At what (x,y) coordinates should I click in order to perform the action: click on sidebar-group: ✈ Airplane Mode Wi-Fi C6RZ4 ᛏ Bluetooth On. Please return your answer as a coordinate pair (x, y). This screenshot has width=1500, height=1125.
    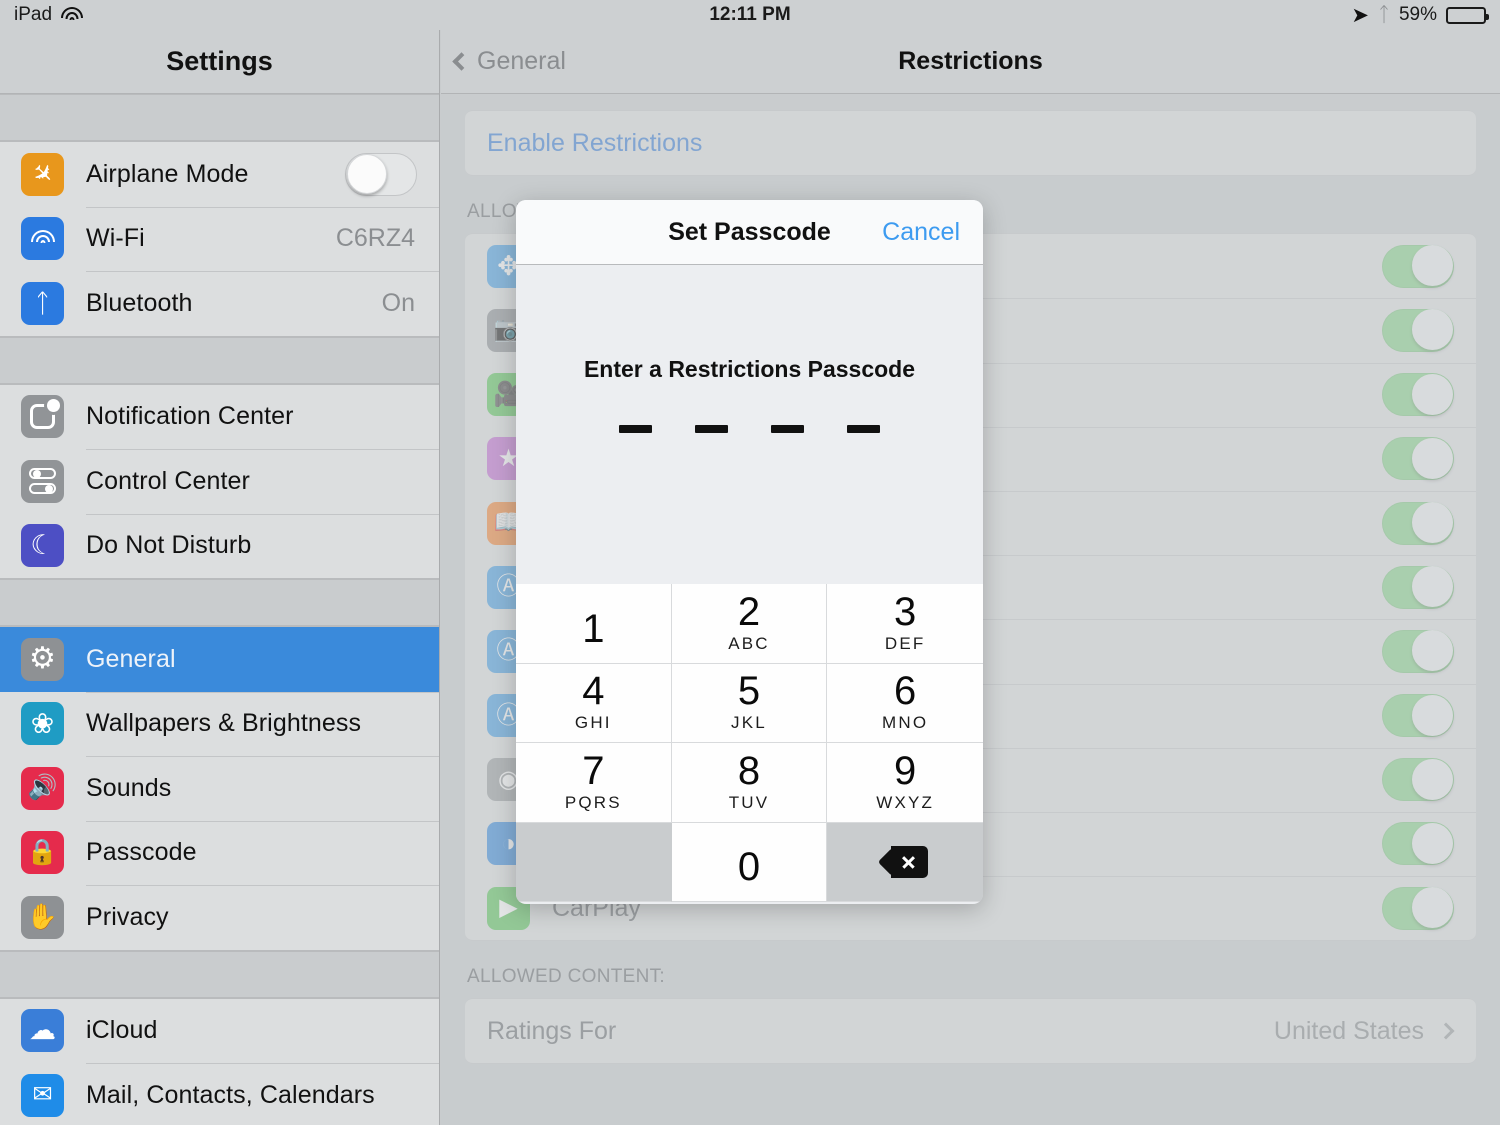
    Looking at the image, I should click on (219, 239).